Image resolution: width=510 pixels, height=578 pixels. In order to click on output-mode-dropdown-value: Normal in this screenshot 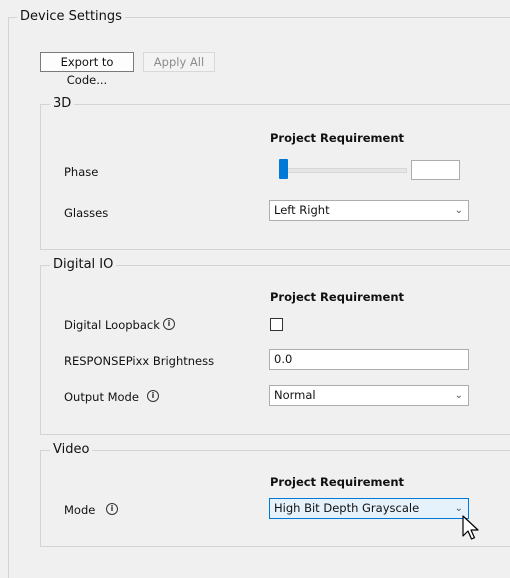, I will do `click(295, 395)`.